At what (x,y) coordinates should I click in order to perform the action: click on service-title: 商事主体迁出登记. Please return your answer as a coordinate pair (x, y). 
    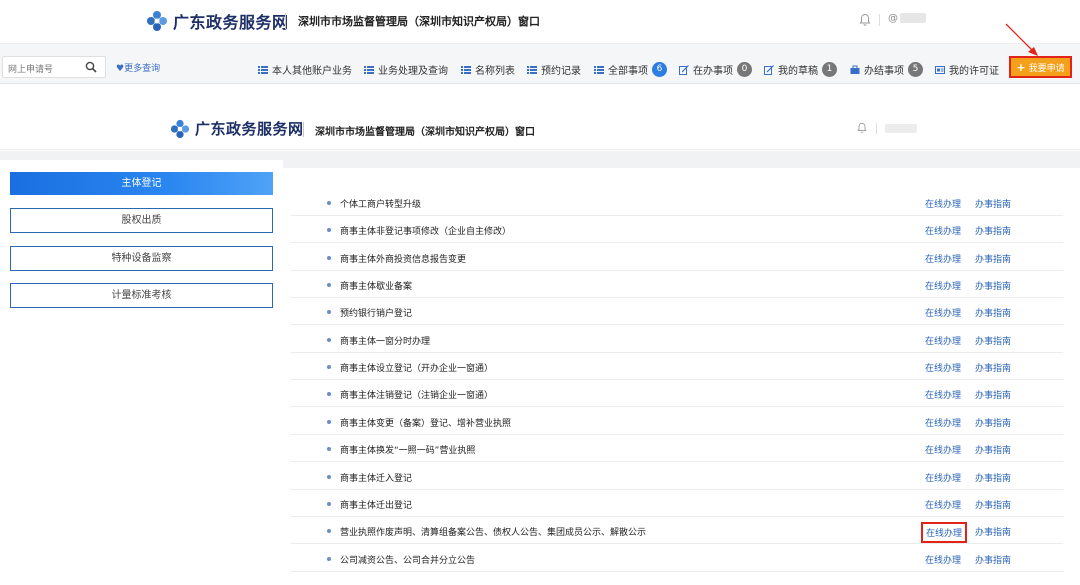
    Looking at the image, I should click on (376, 505).